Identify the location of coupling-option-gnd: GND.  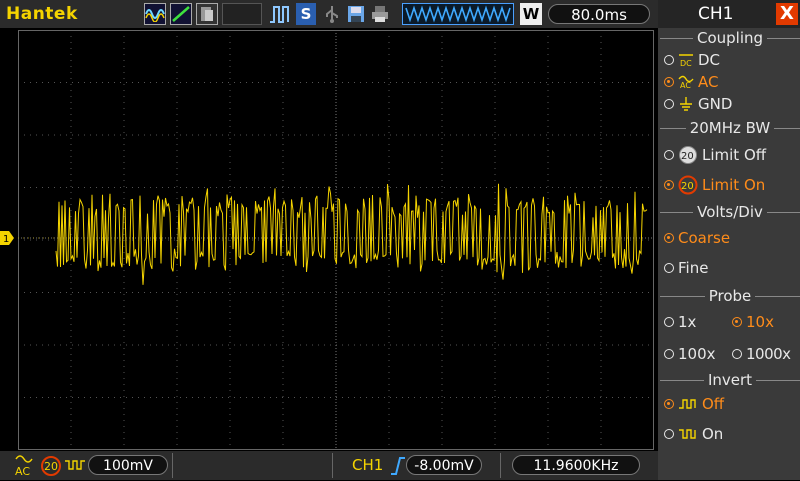
(698, 104).